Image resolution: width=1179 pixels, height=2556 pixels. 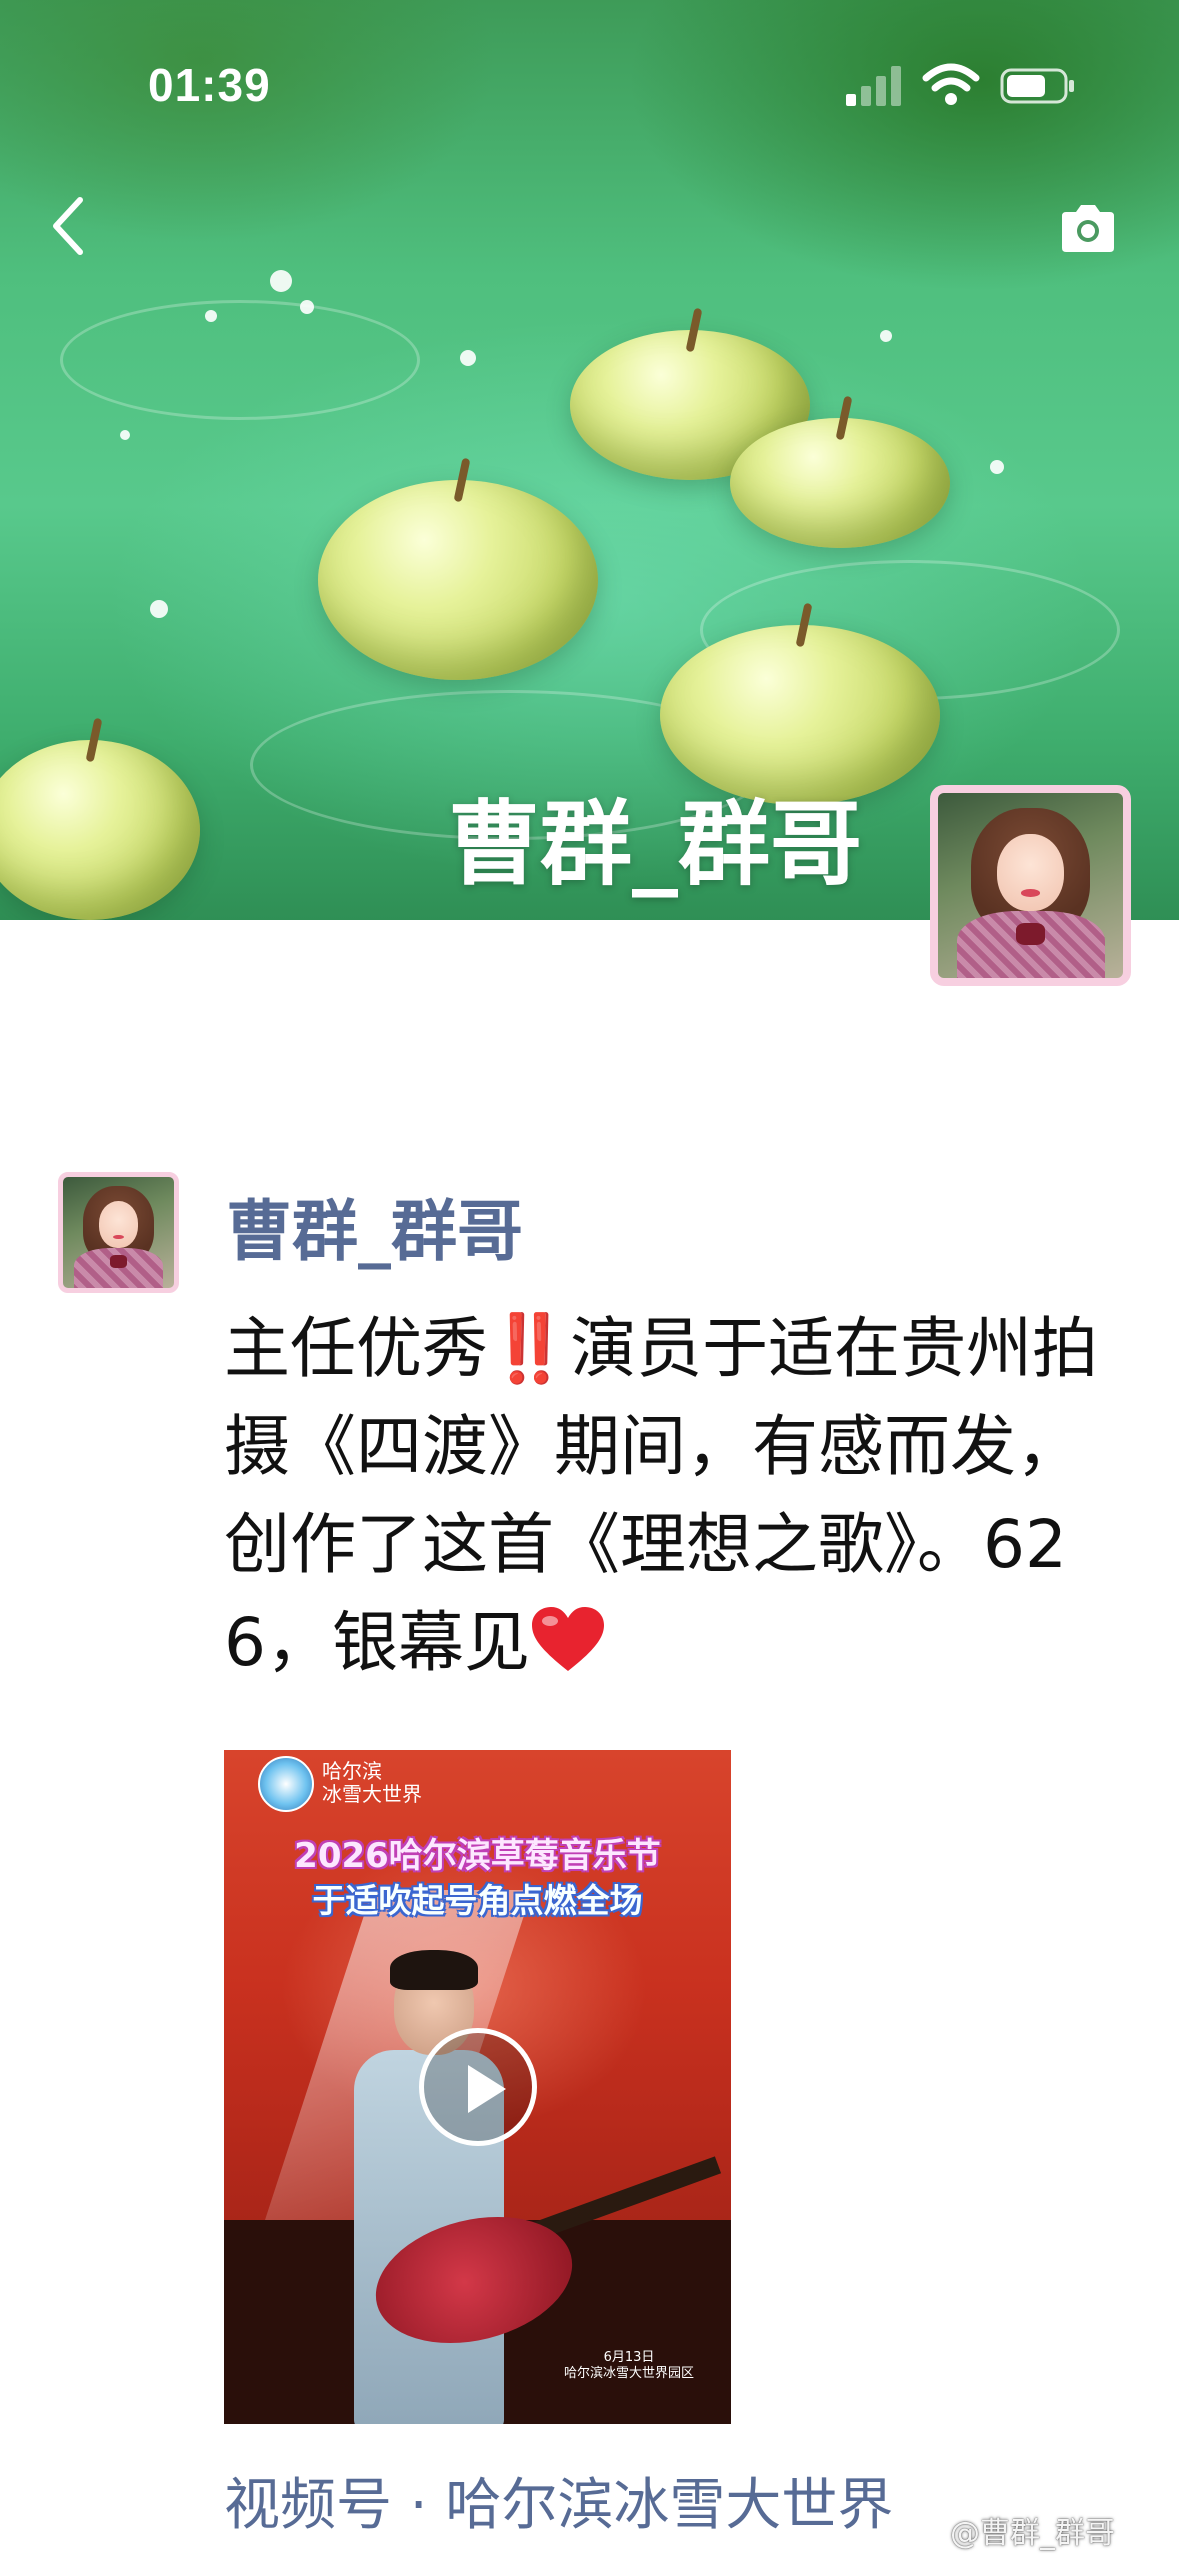 I want to click on logo-text: 哈尔滨 冰雪大世界, so click(x=372, y=1783).